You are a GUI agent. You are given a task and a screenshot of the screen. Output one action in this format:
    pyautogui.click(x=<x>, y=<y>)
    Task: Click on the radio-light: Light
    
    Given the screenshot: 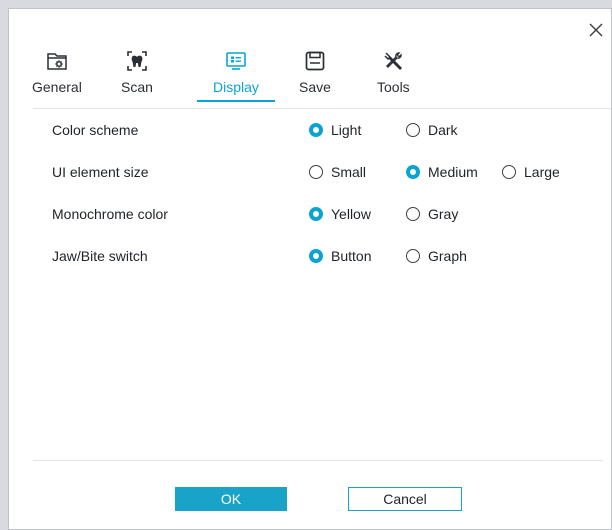 What is the action you would take?
    pyautogui.click(x=335, y=130)
    